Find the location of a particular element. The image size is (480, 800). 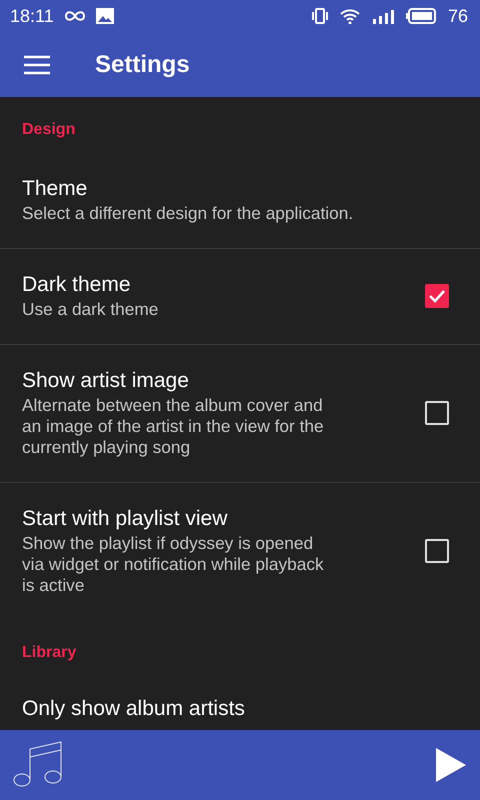

check-icon is located at coordinates (437, 295).